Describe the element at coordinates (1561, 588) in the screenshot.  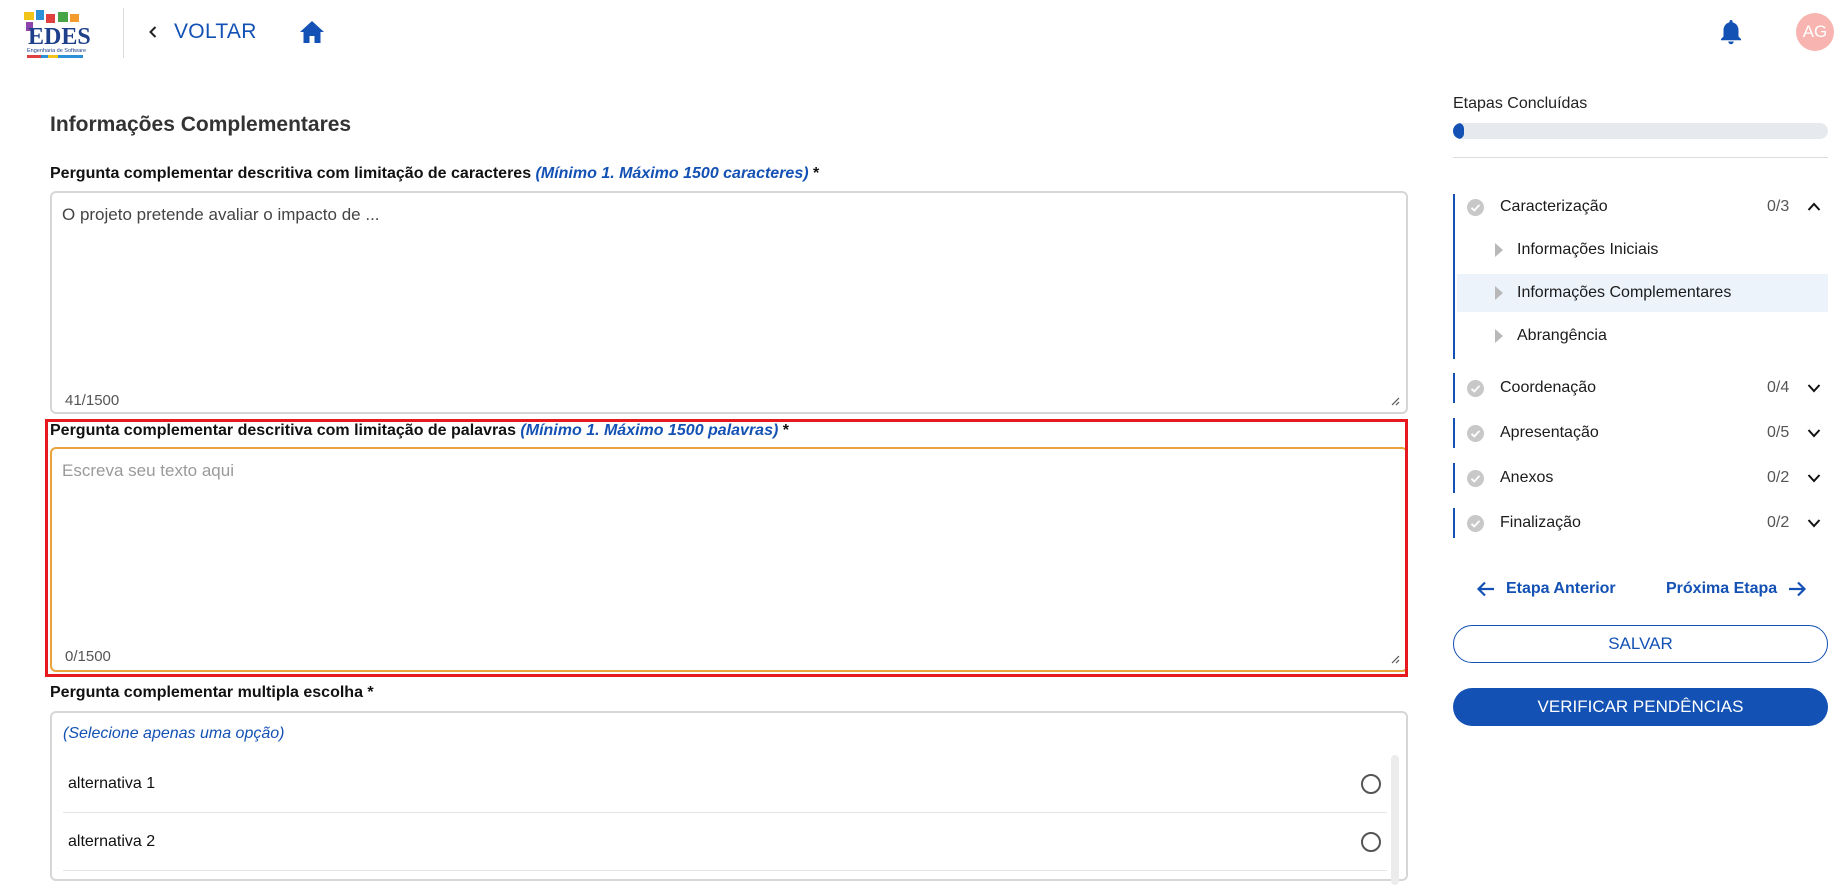
I see `previous-step-label: Etapa Anterior` at that location.